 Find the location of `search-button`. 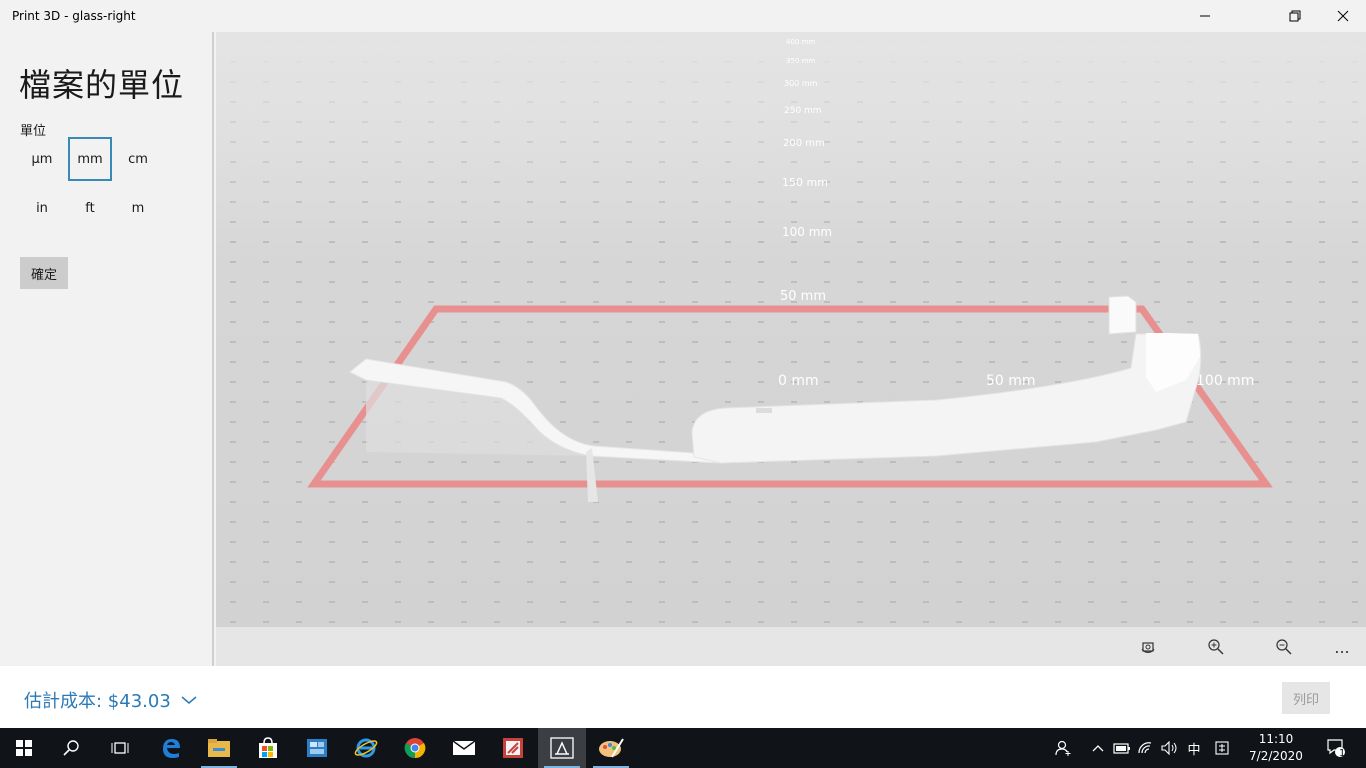

search-button is located at coordinates (72, 748).